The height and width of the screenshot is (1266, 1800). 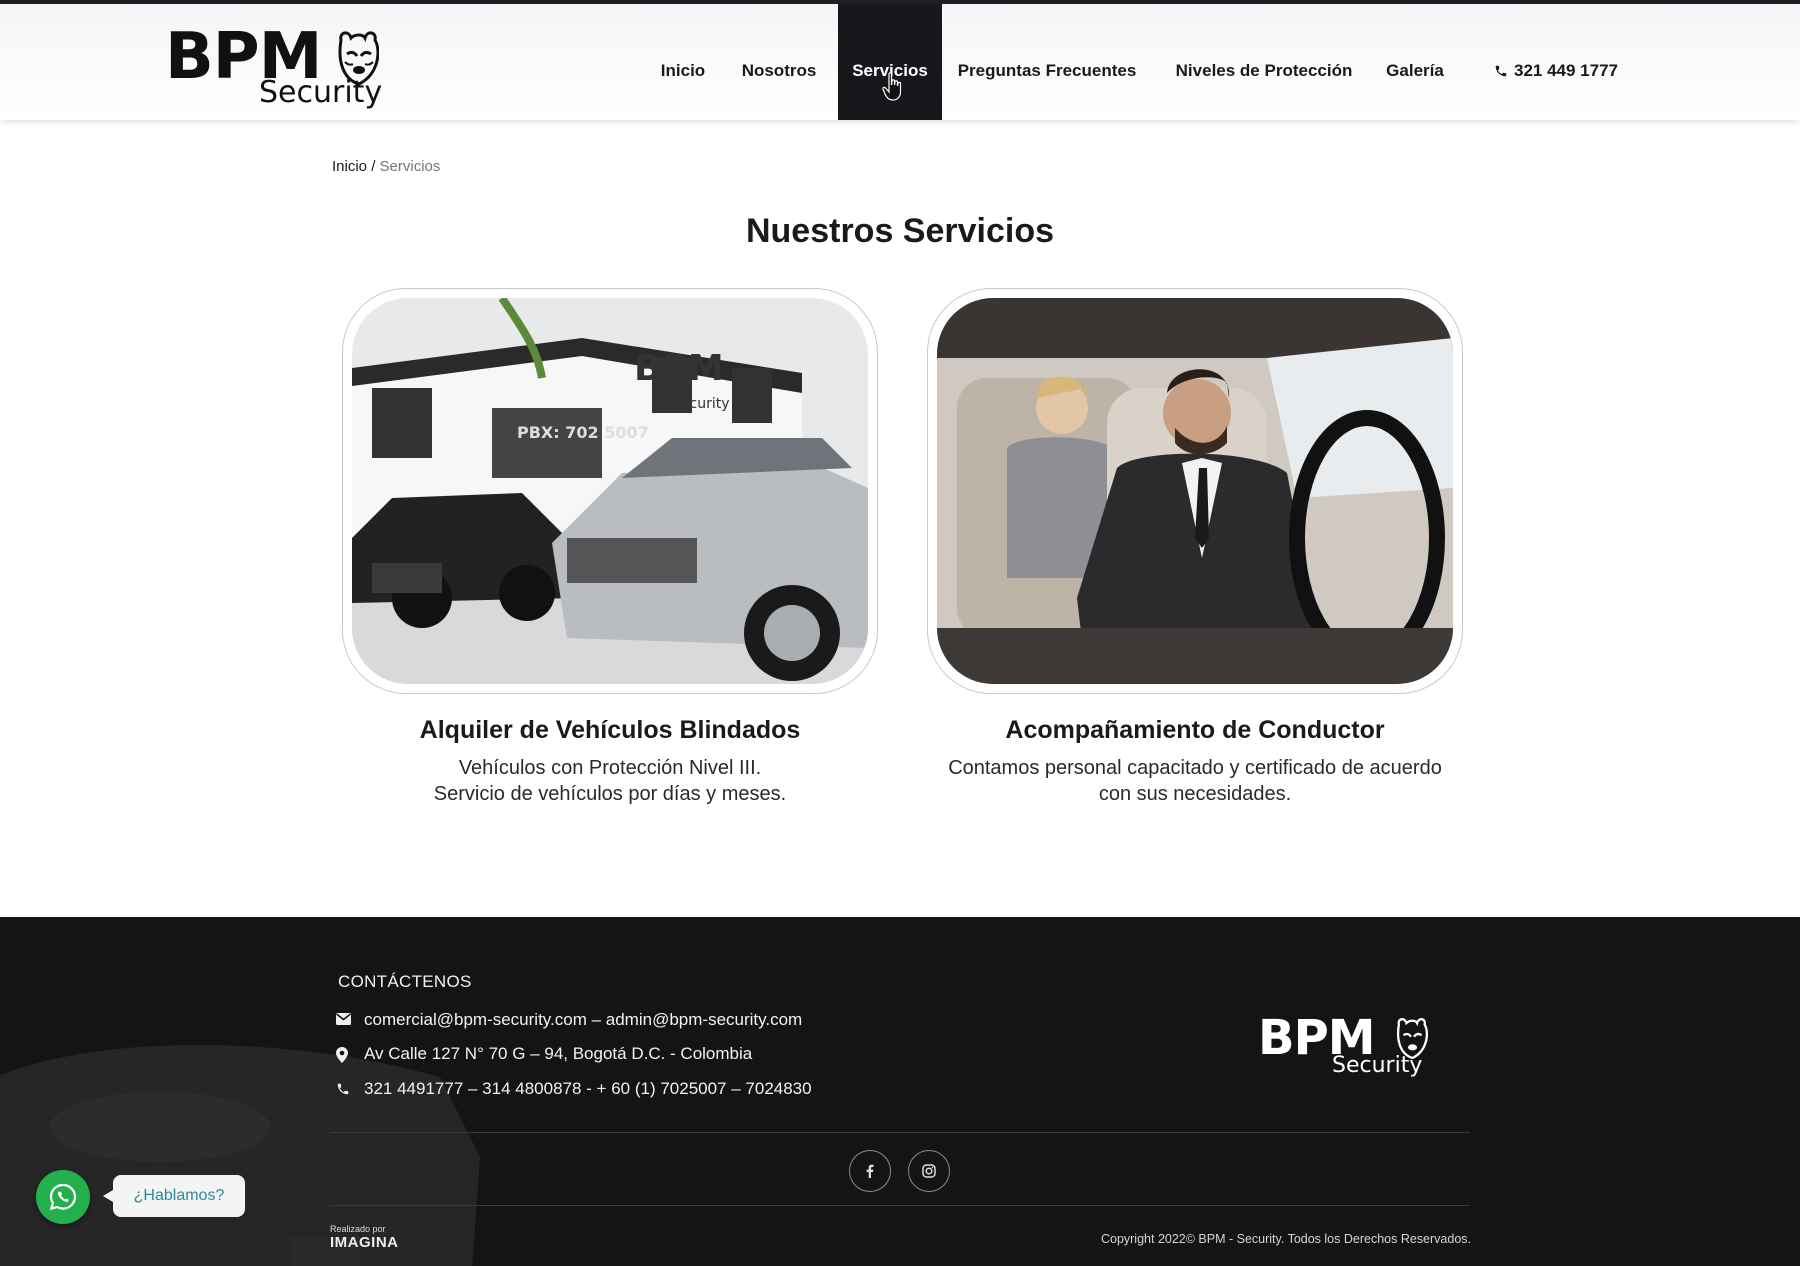 I want to click on facebook-link, so click(x=870, y=1171).